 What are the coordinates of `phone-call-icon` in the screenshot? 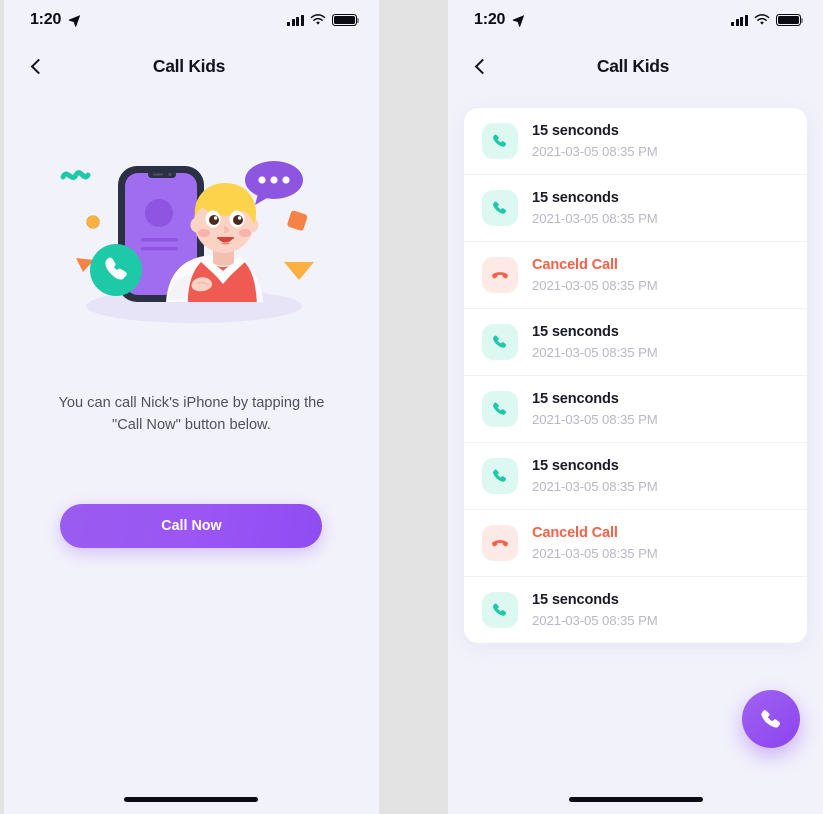 It's located at (771, 719).